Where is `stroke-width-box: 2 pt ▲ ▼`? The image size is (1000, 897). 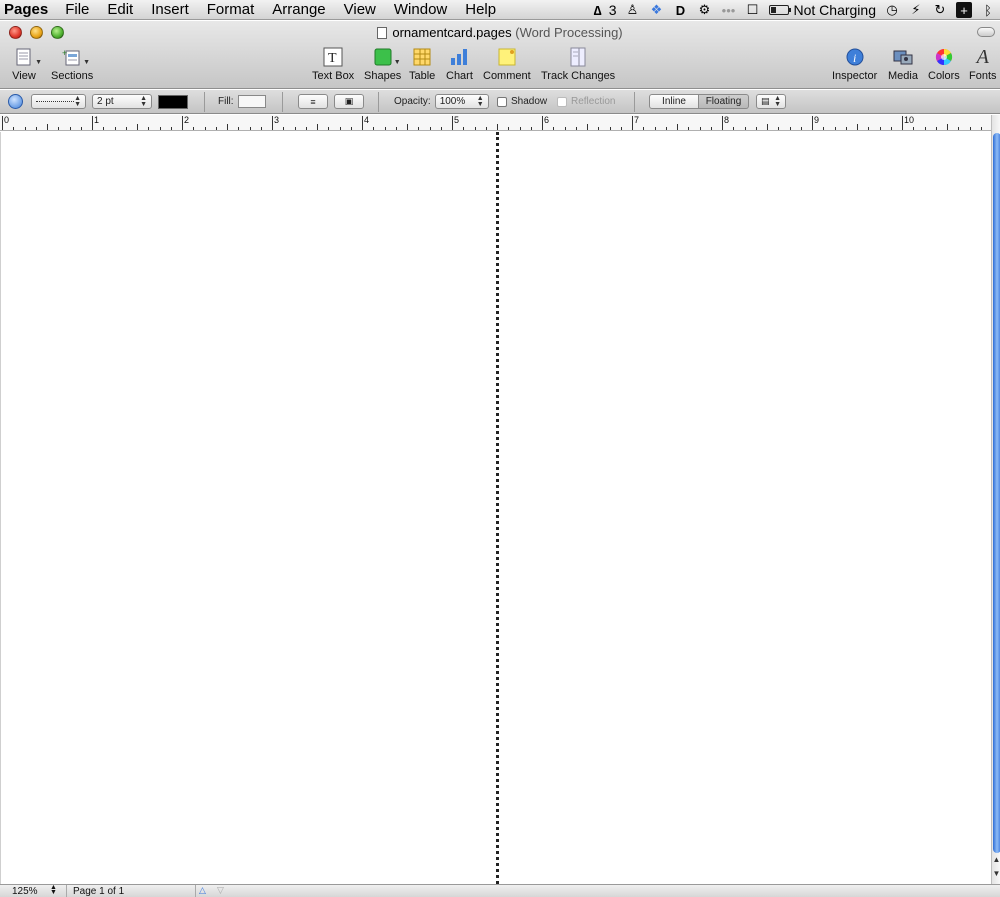 stroke-width-box: 2 pt ▲ ▼ is located at coordinates (122, 101).